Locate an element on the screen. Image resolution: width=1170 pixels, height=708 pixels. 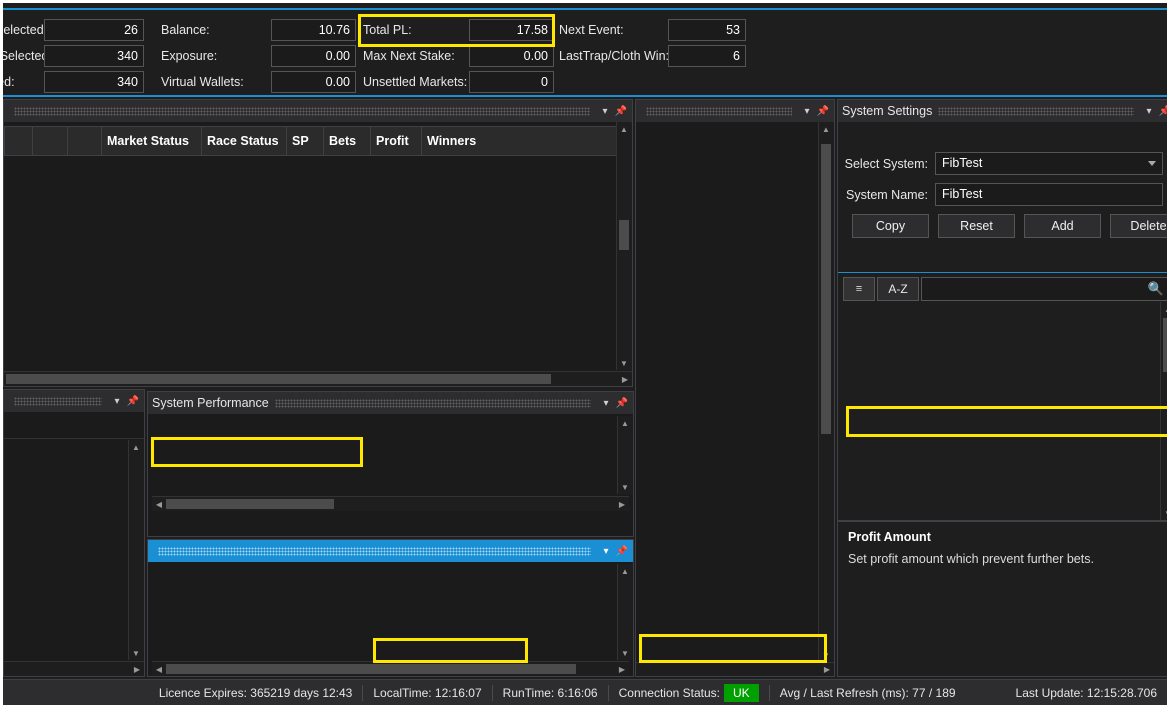
summary-label-selected: Selected: is located at coordinates (24, 30).